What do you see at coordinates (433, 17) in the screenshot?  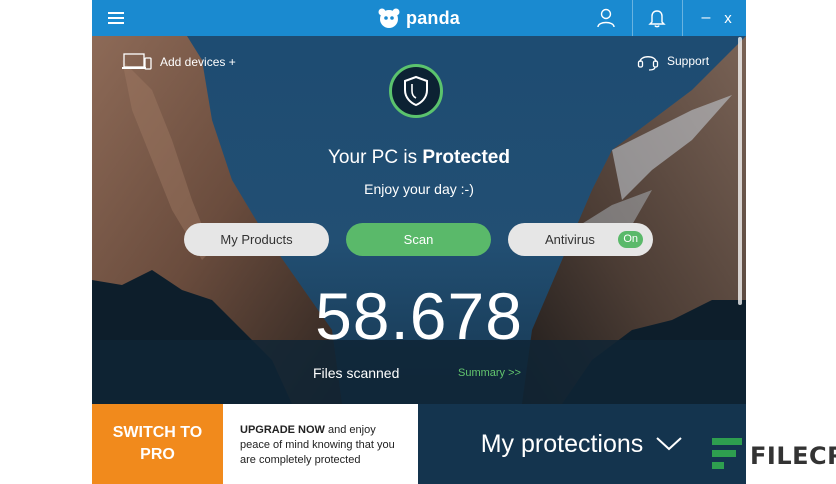 I see `brand-name: panda` at bounding box center [433, 17].